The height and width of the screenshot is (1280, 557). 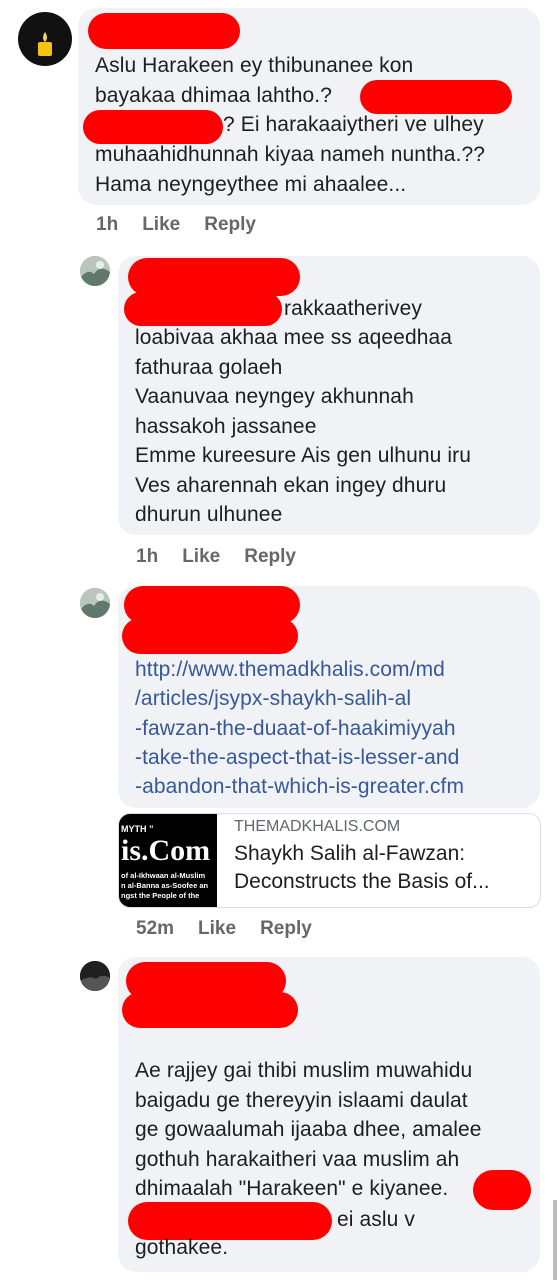 I want to click on dark-landscape-icon, so click(x=95, y=976).